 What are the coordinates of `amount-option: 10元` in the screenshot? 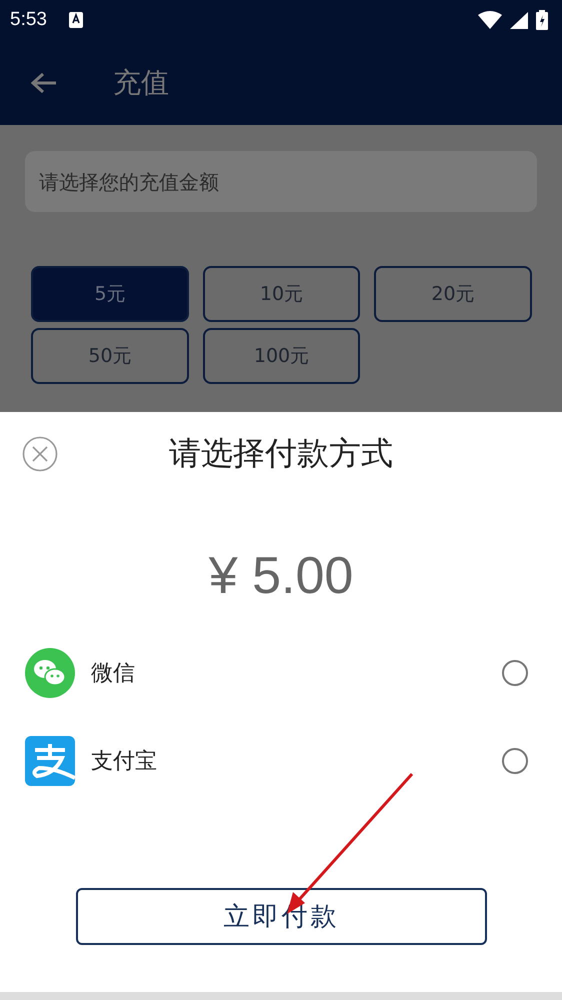 It's located at (281, 294).